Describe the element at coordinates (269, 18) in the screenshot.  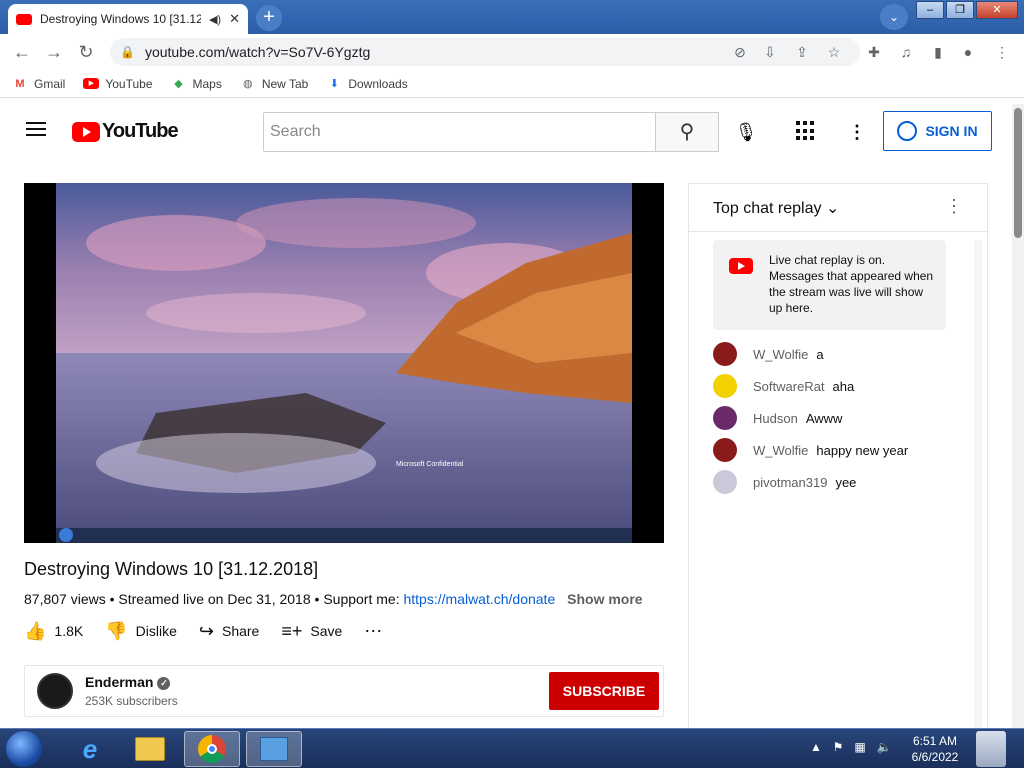
I see `new-tab-button: +` at that location.